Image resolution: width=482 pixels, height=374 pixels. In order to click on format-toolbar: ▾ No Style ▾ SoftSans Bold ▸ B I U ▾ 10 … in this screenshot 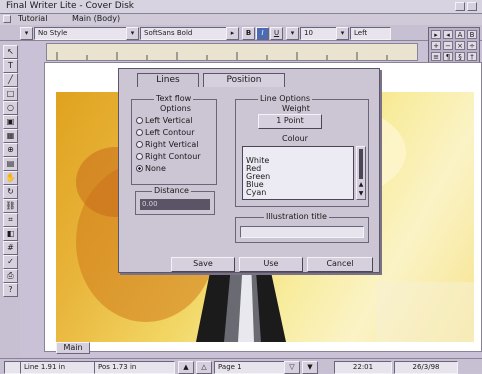, I will do `click(241, 33)`.